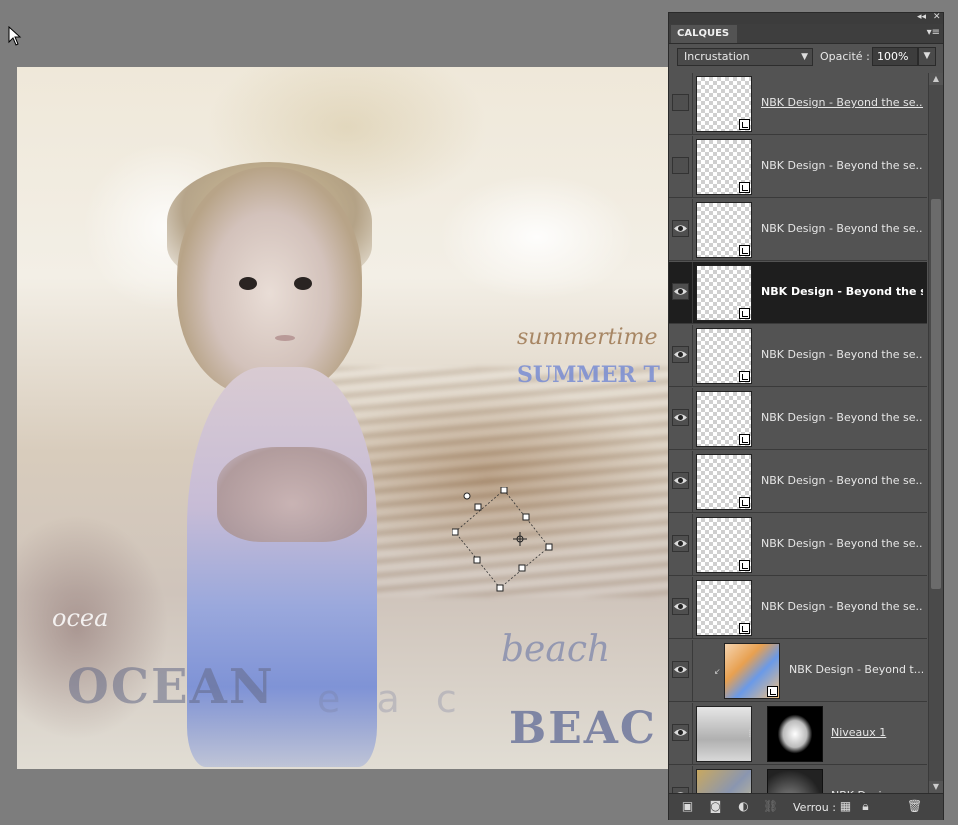 The image size is (958, 825). What do you see at coordinates (717, 671) in the screenshot?
I see `clipping-arrow-icon: ↙` at bounding box center [717, 671].